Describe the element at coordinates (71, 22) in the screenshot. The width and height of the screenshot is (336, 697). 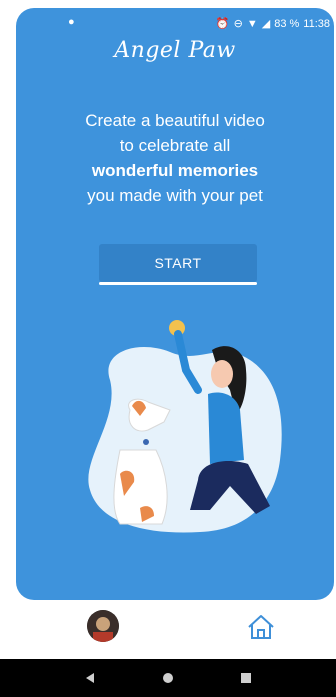
I see `chat-bubble-icon: ●` at that location.